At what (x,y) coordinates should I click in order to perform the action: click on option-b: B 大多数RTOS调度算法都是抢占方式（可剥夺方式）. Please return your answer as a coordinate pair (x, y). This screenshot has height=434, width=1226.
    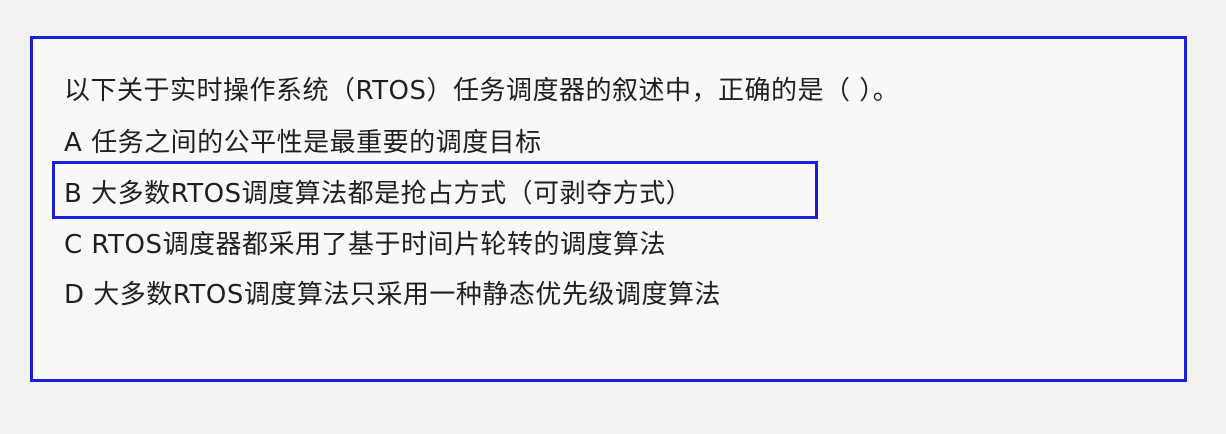
    Looking at the image, I should click on (378, 194).